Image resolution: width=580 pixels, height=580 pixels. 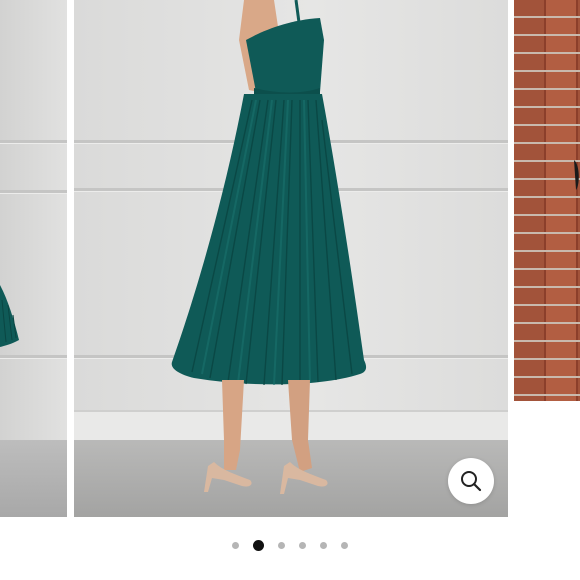 I want to click on carousel-pagination, so click(x=290, y=545).